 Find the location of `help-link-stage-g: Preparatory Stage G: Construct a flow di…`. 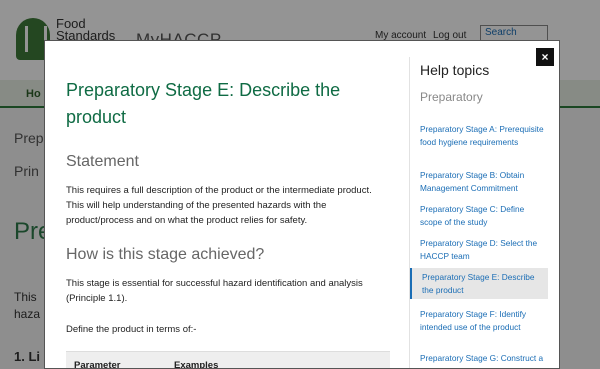

help-link-stage-g: Preparatory Stage G: Construct a flow di… is located at coordinates (483, 360).